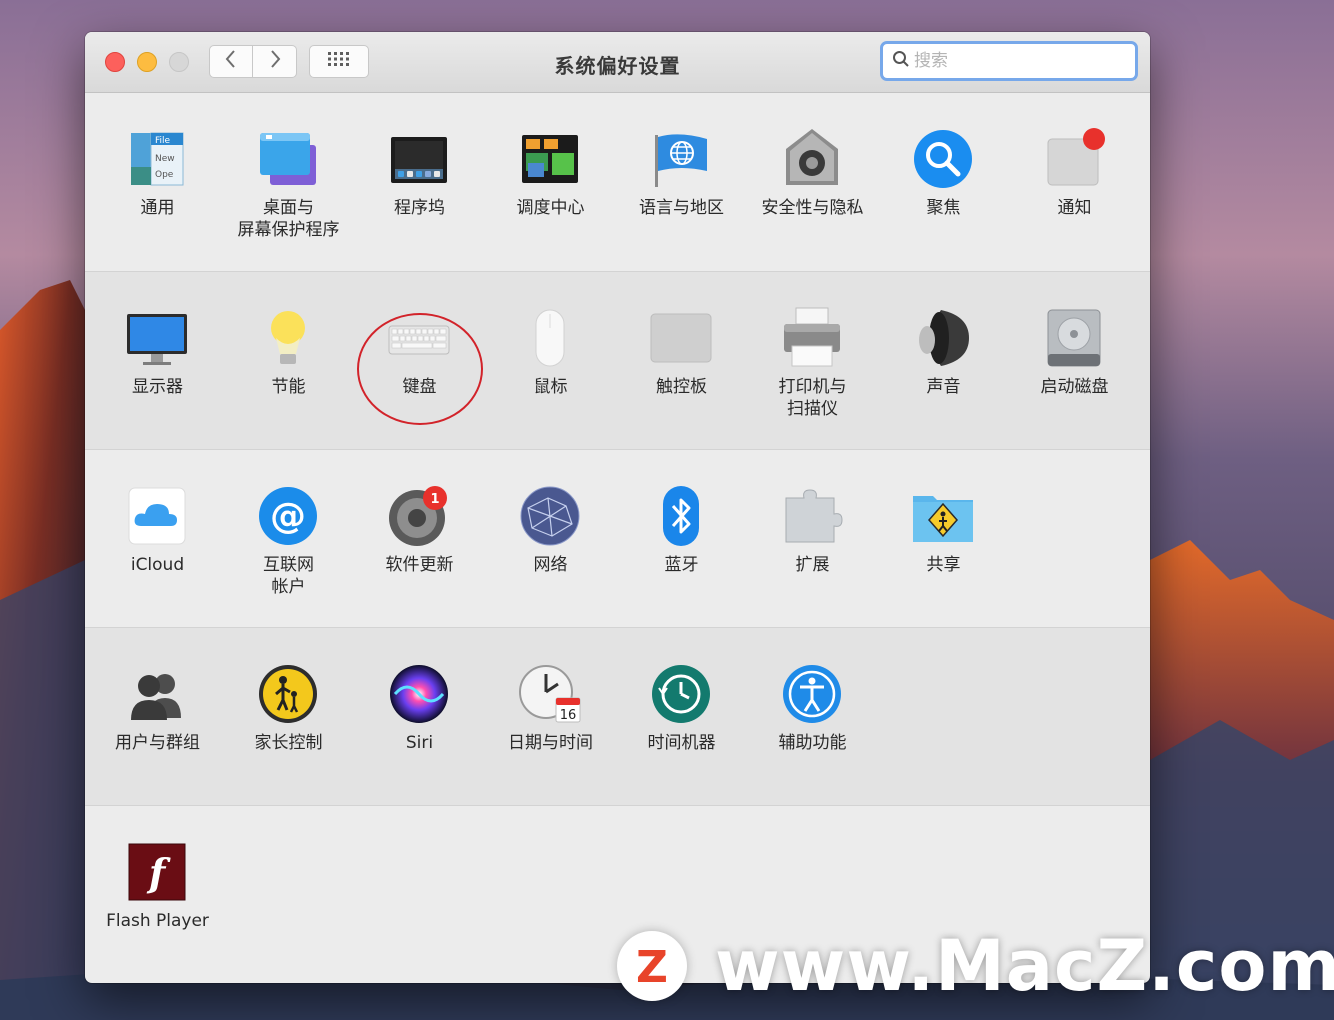  I want to click on pane-users-groups: 用户与群组, so click(157, 717).